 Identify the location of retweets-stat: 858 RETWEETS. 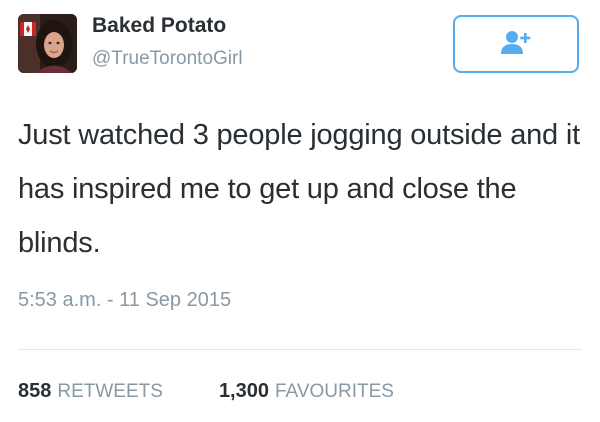
(90, 391).